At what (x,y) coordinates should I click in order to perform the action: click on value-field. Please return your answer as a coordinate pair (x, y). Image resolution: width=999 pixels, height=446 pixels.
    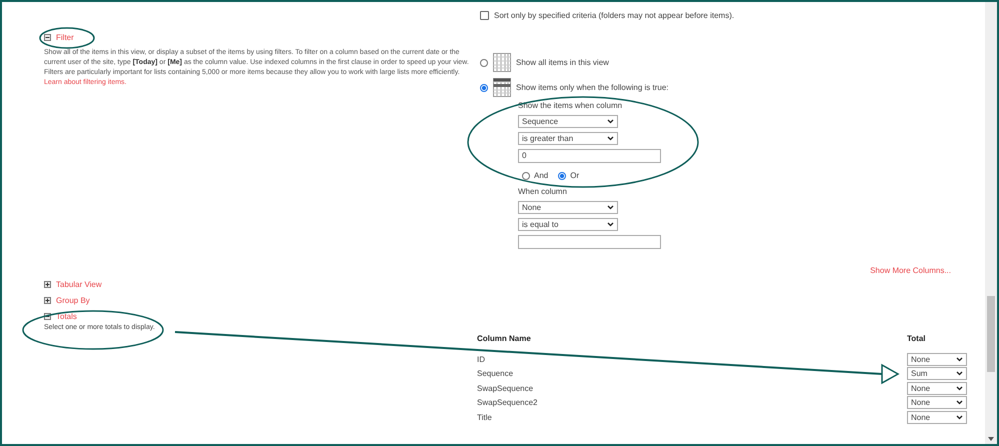
    Looking at the image, I should click on (589, 242).